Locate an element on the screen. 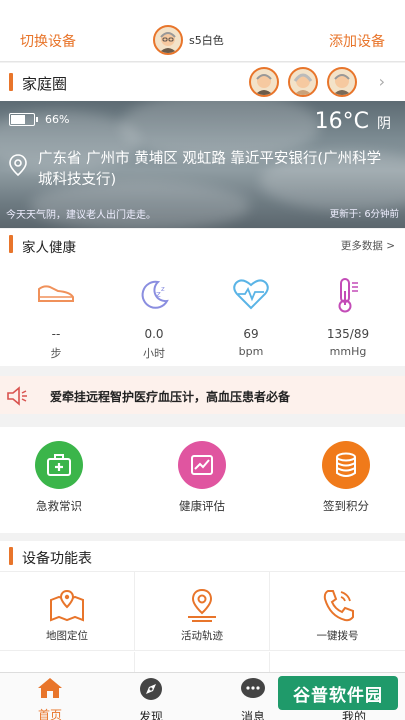 Image resolution: width=405 pixels, height=720 pixels. weather-condition: 阴 is located at coordinates (384, 124).